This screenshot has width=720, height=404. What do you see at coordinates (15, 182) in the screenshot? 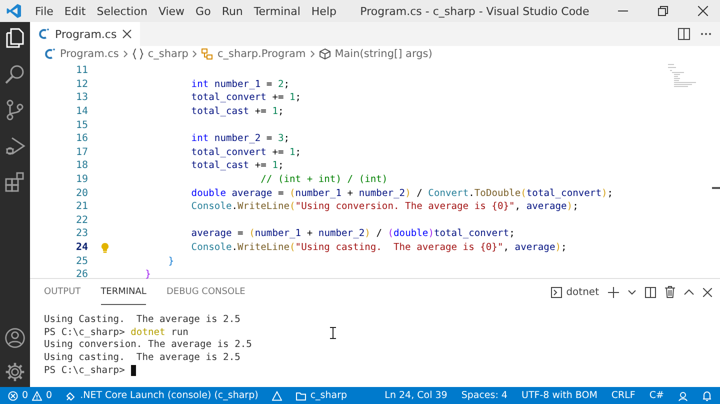
I see `extensions-icon` at bounding box center [15, 182].